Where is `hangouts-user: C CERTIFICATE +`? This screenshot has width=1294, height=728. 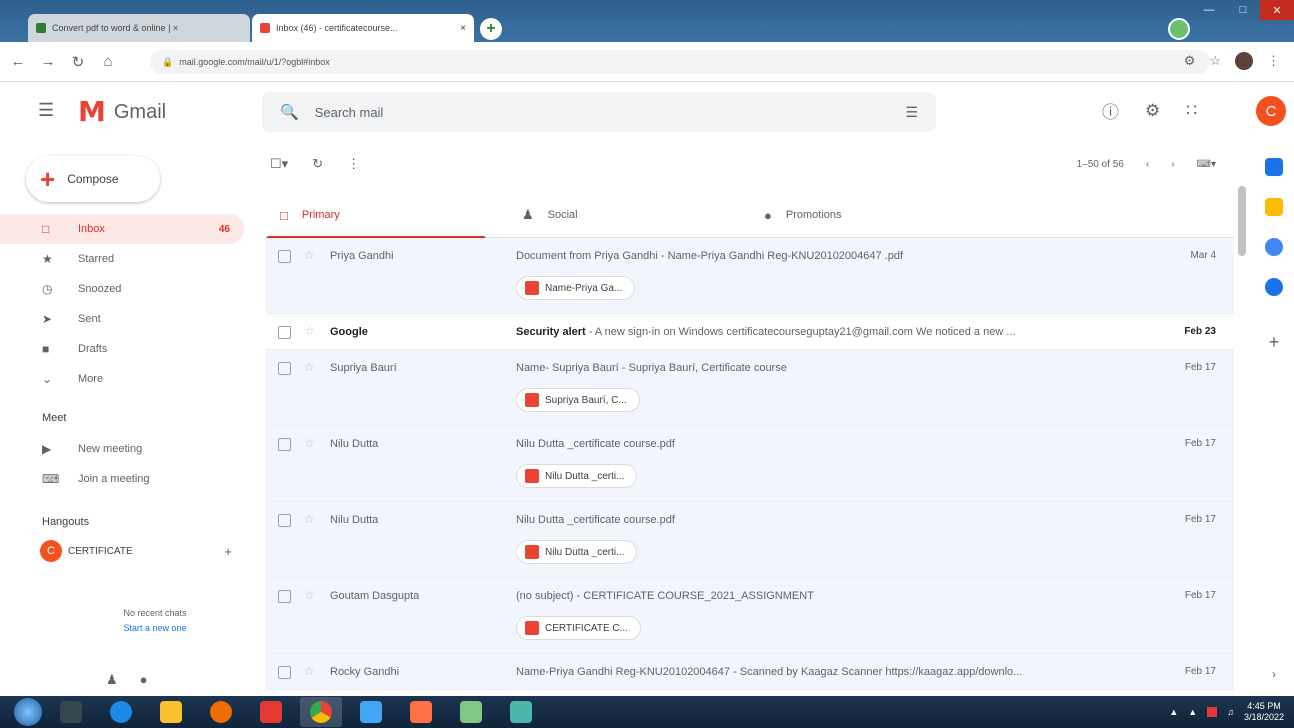
hangouts-user: C CERTIFICATE + is located at coordinates (140, 551).